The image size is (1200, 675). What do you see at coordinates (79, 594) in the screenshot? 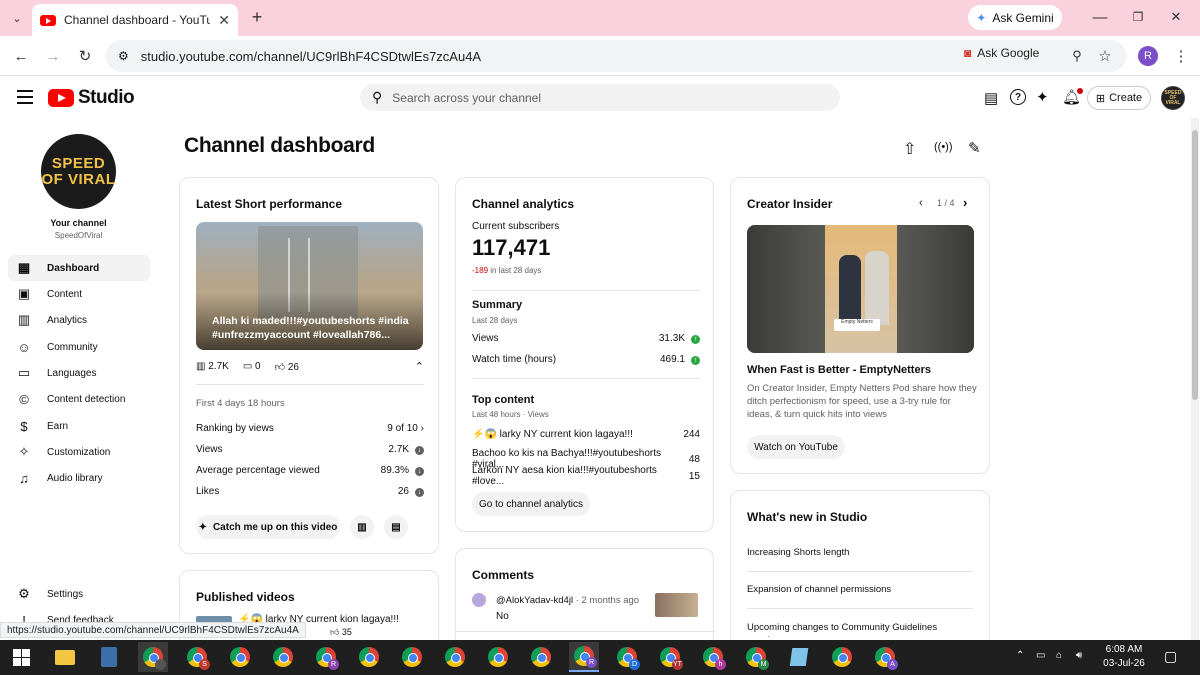
I see `sidebar-item-settings: ⚙ Settings` at bounding box center [79, 594].